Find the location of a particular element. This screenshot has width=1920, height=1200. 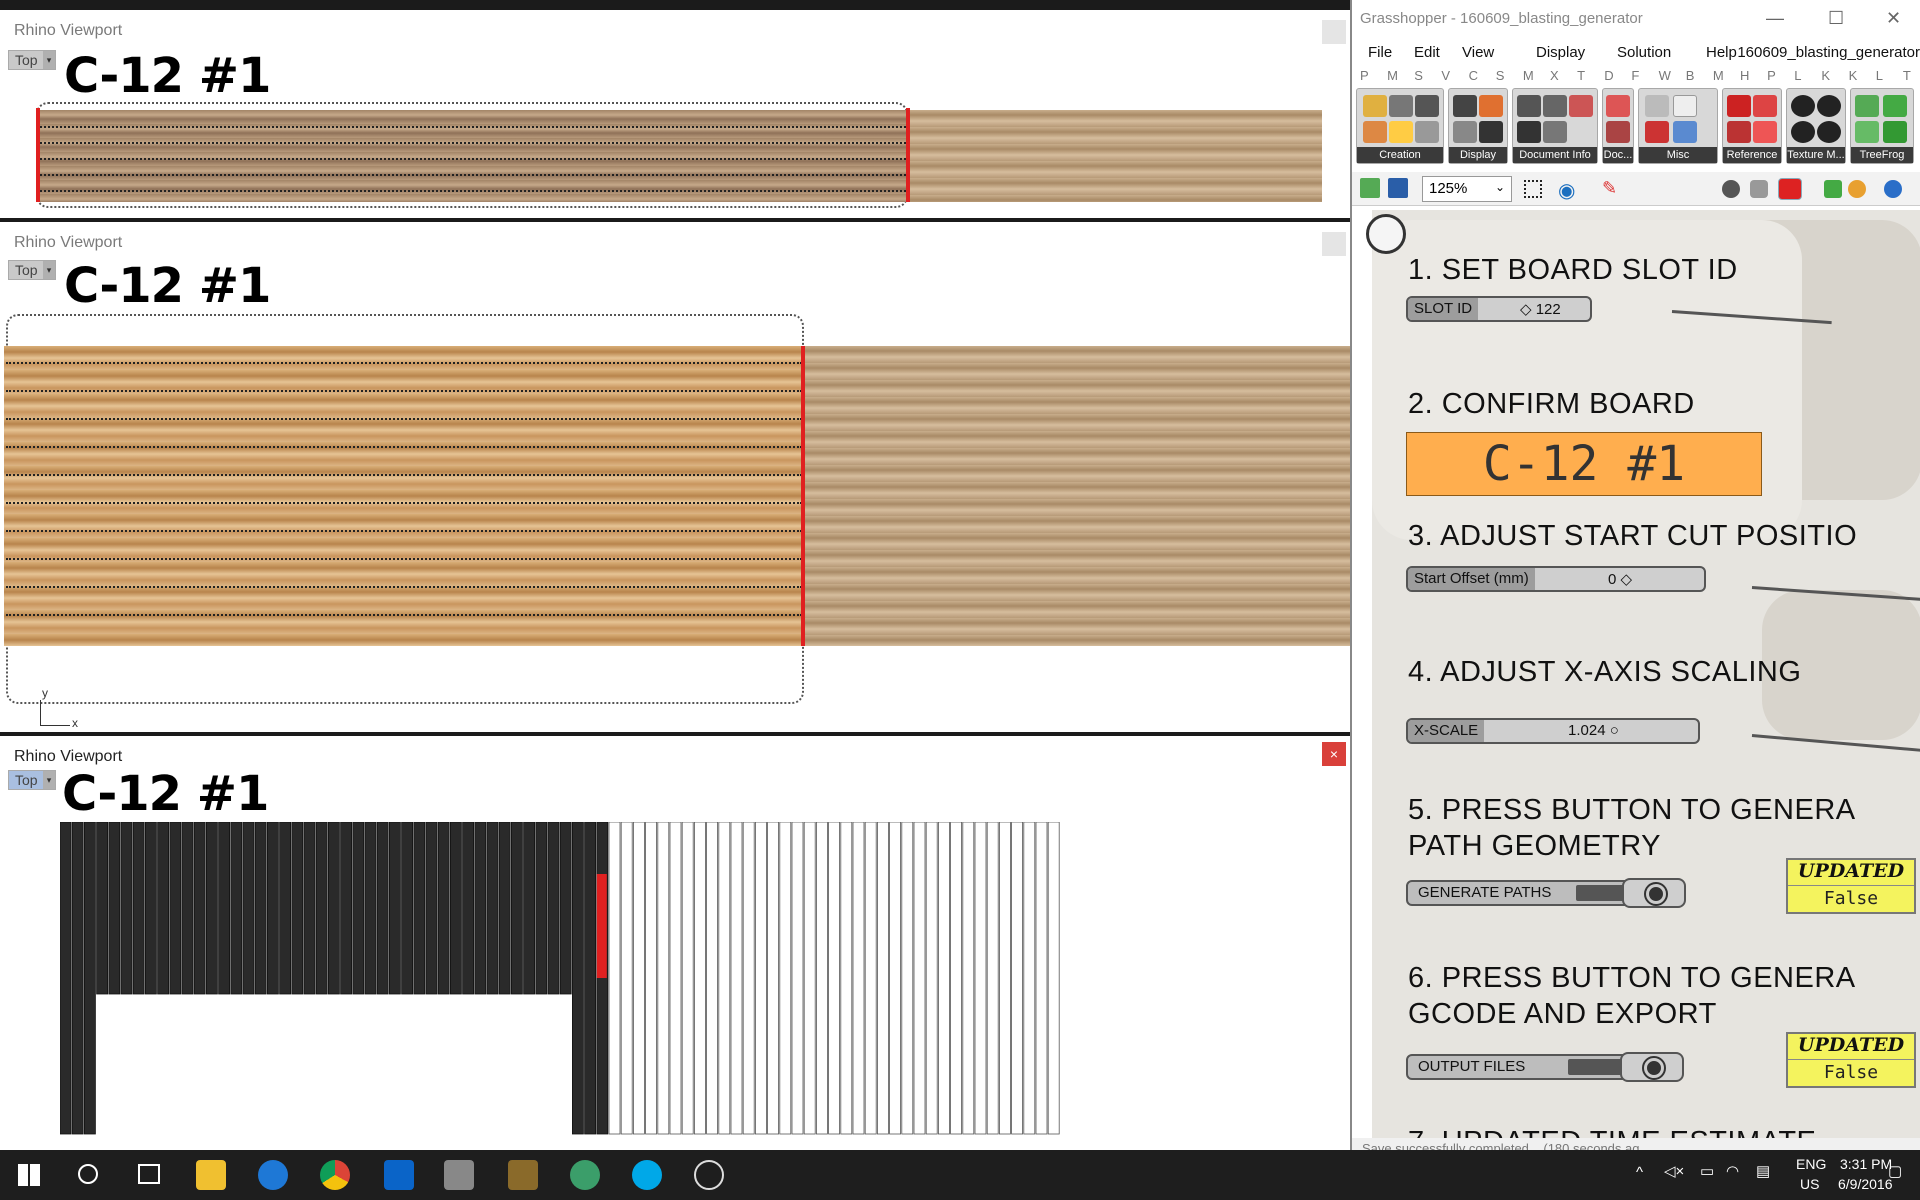

component-tab: L is located at coordinates (1879, 75).